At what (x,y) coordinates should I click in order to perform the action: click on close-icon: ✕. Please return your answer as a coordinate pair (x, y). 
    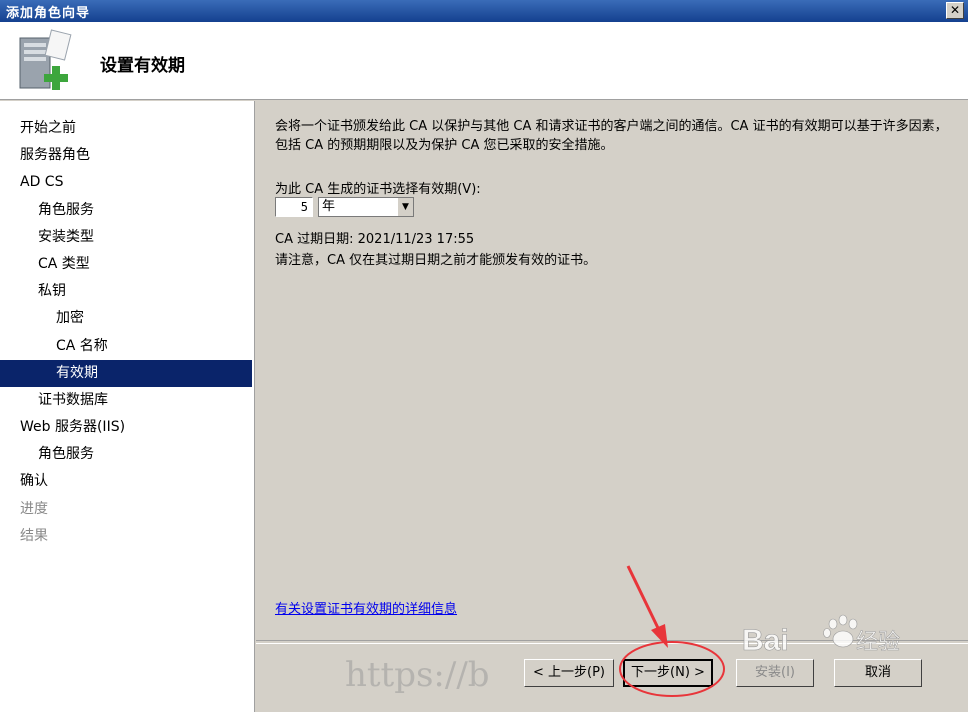
    Looking at the image, I should click on (955, 10).